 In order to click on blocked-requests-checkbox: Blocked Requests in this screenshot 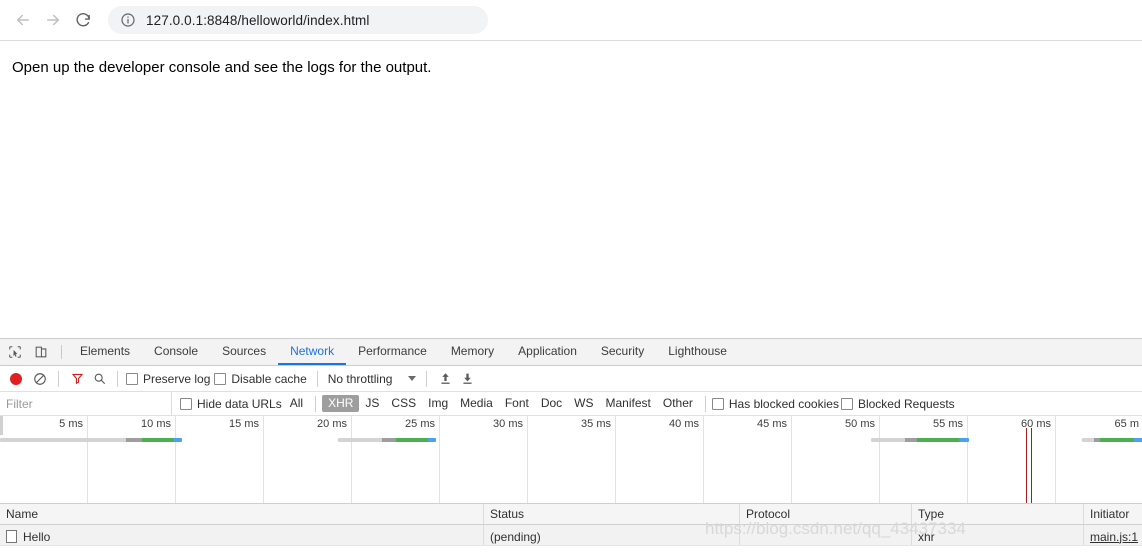, I will do `click(897, 403)`.